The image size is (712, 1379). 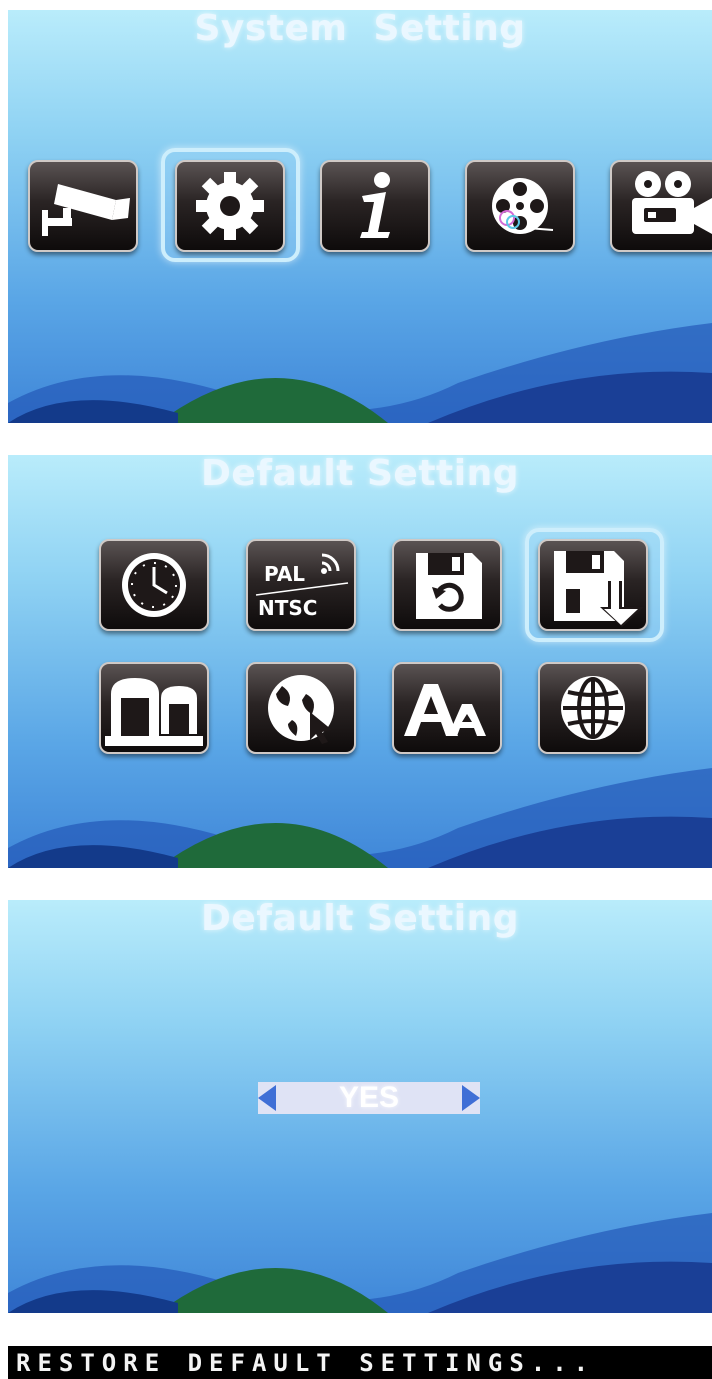 I want to click on camera-menu-button, so click(x=83, y=206).